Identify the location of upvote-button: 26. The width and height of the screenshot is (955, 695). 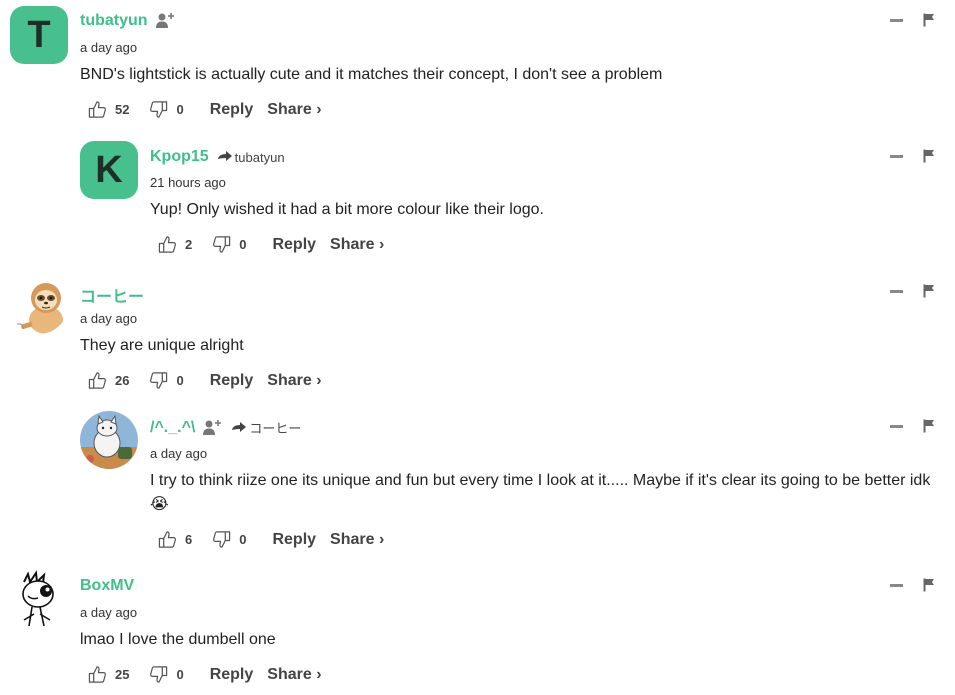
(108, 380).